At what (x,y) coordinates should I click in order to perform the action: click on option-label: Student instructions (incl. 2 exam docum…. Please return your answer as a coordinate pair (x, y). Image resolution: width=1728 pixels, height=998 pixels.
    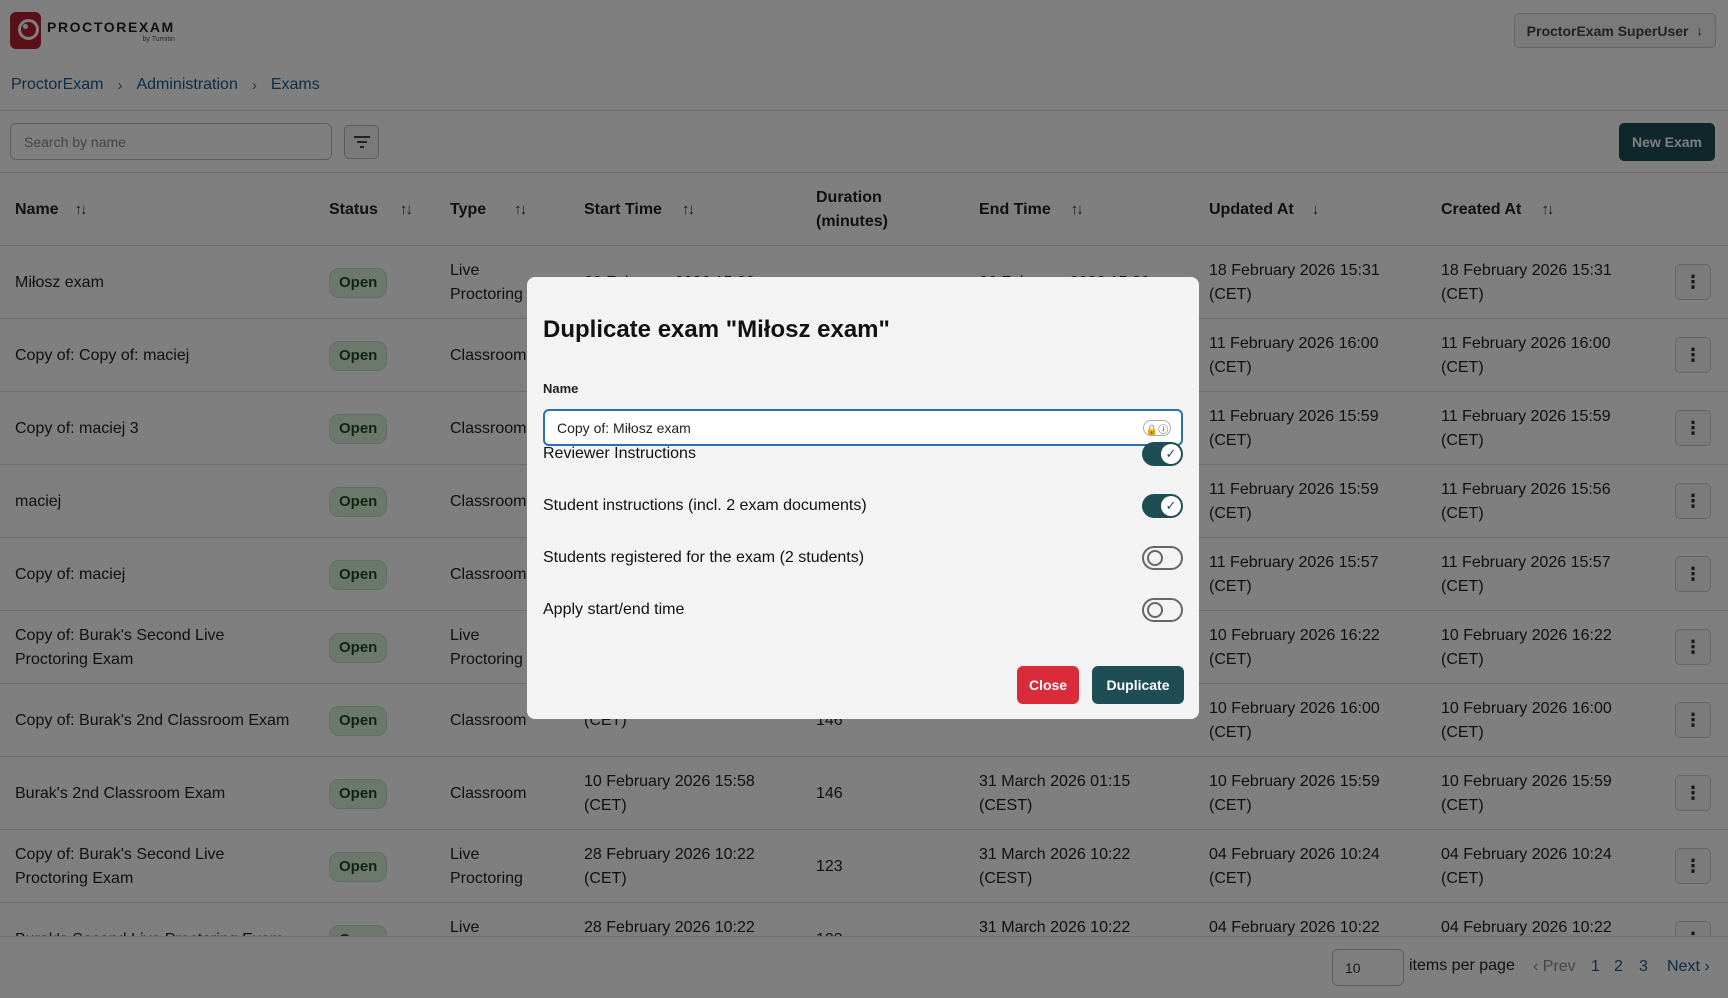
    Looking at the image, I should click on (705, 505).